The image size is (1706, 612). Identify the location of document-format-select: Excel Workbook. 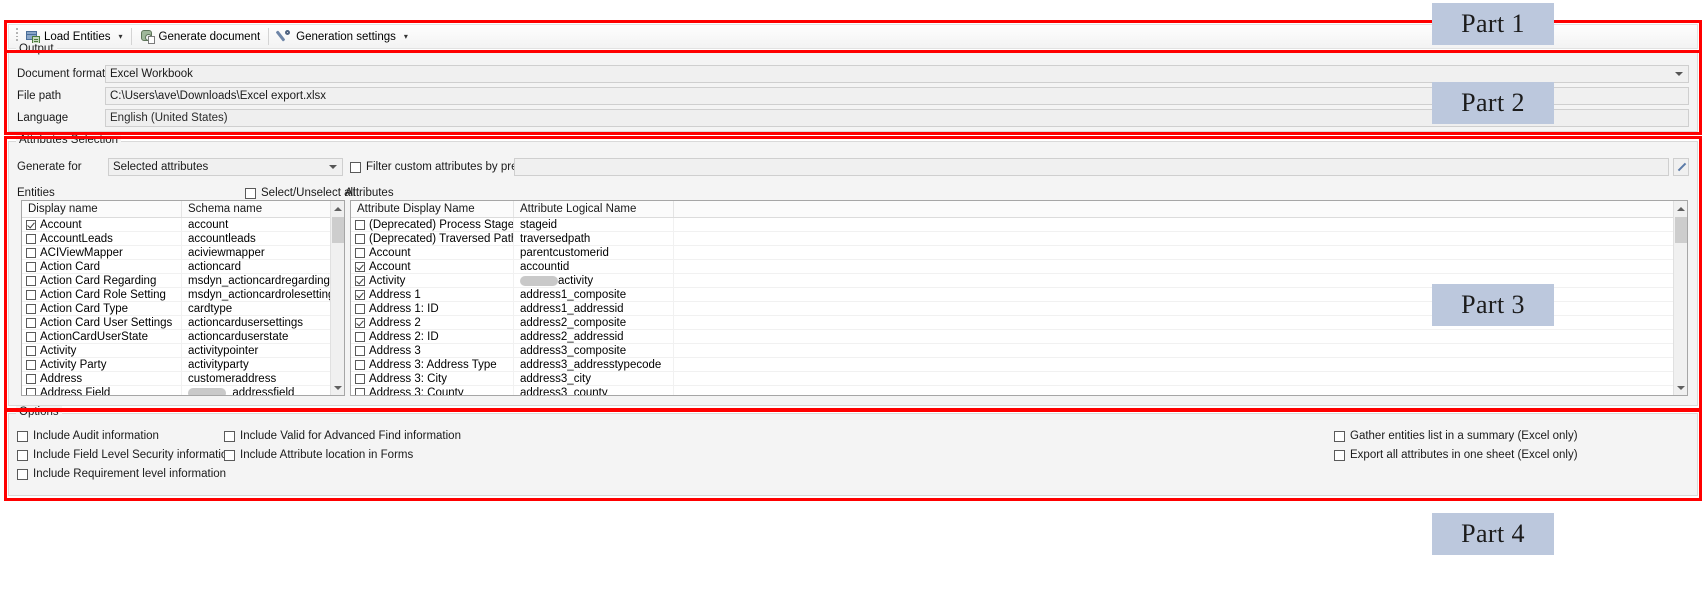
(897, 74).